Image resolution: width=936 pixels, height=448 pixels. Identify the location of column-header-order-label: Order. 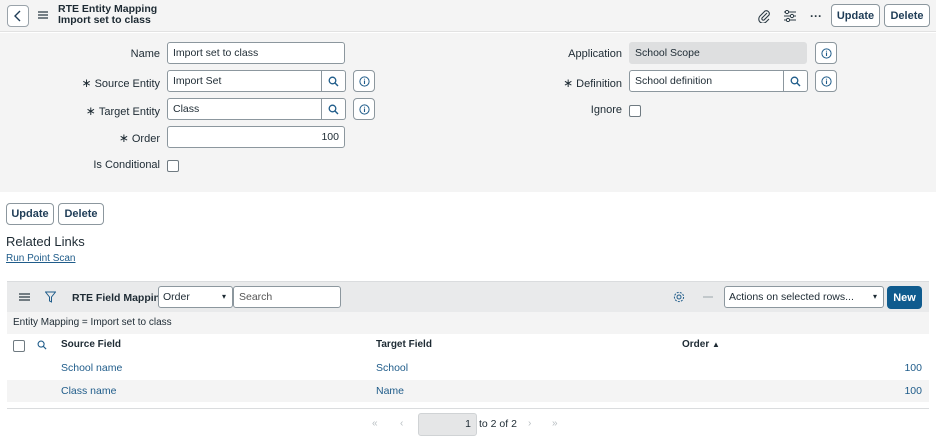
(696, 344).